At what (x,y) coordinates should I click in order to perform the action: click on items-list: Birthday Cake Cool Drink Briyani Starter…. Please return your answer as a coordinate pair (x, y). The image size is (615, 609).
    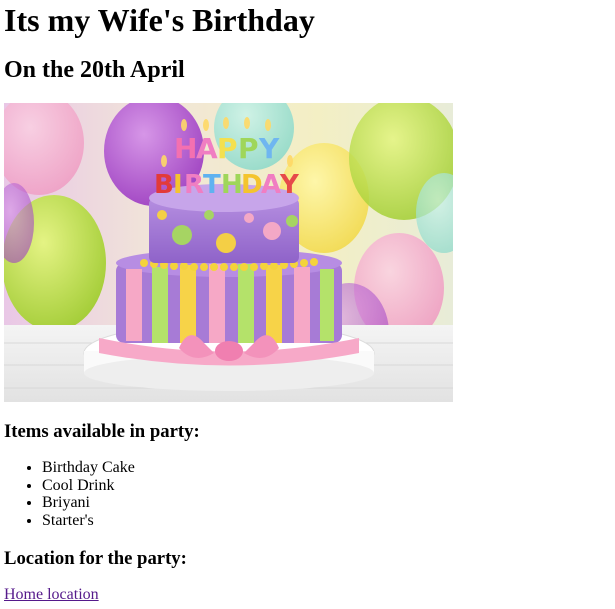
    Looking at the image, I should click on (69, 494).